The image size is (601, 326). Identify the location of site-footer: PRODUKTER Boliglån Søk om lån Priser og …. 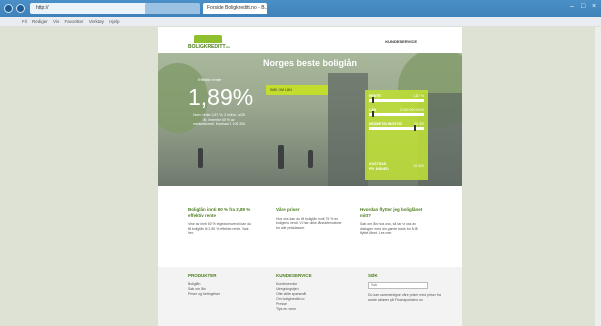
(310, 296).